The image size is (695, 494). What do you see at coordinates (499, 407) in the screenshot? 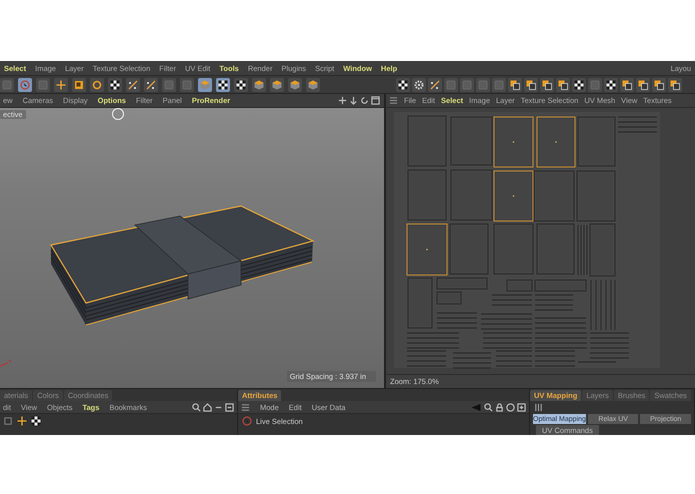
I see `lock-icon` at bounding box center [499, 407].